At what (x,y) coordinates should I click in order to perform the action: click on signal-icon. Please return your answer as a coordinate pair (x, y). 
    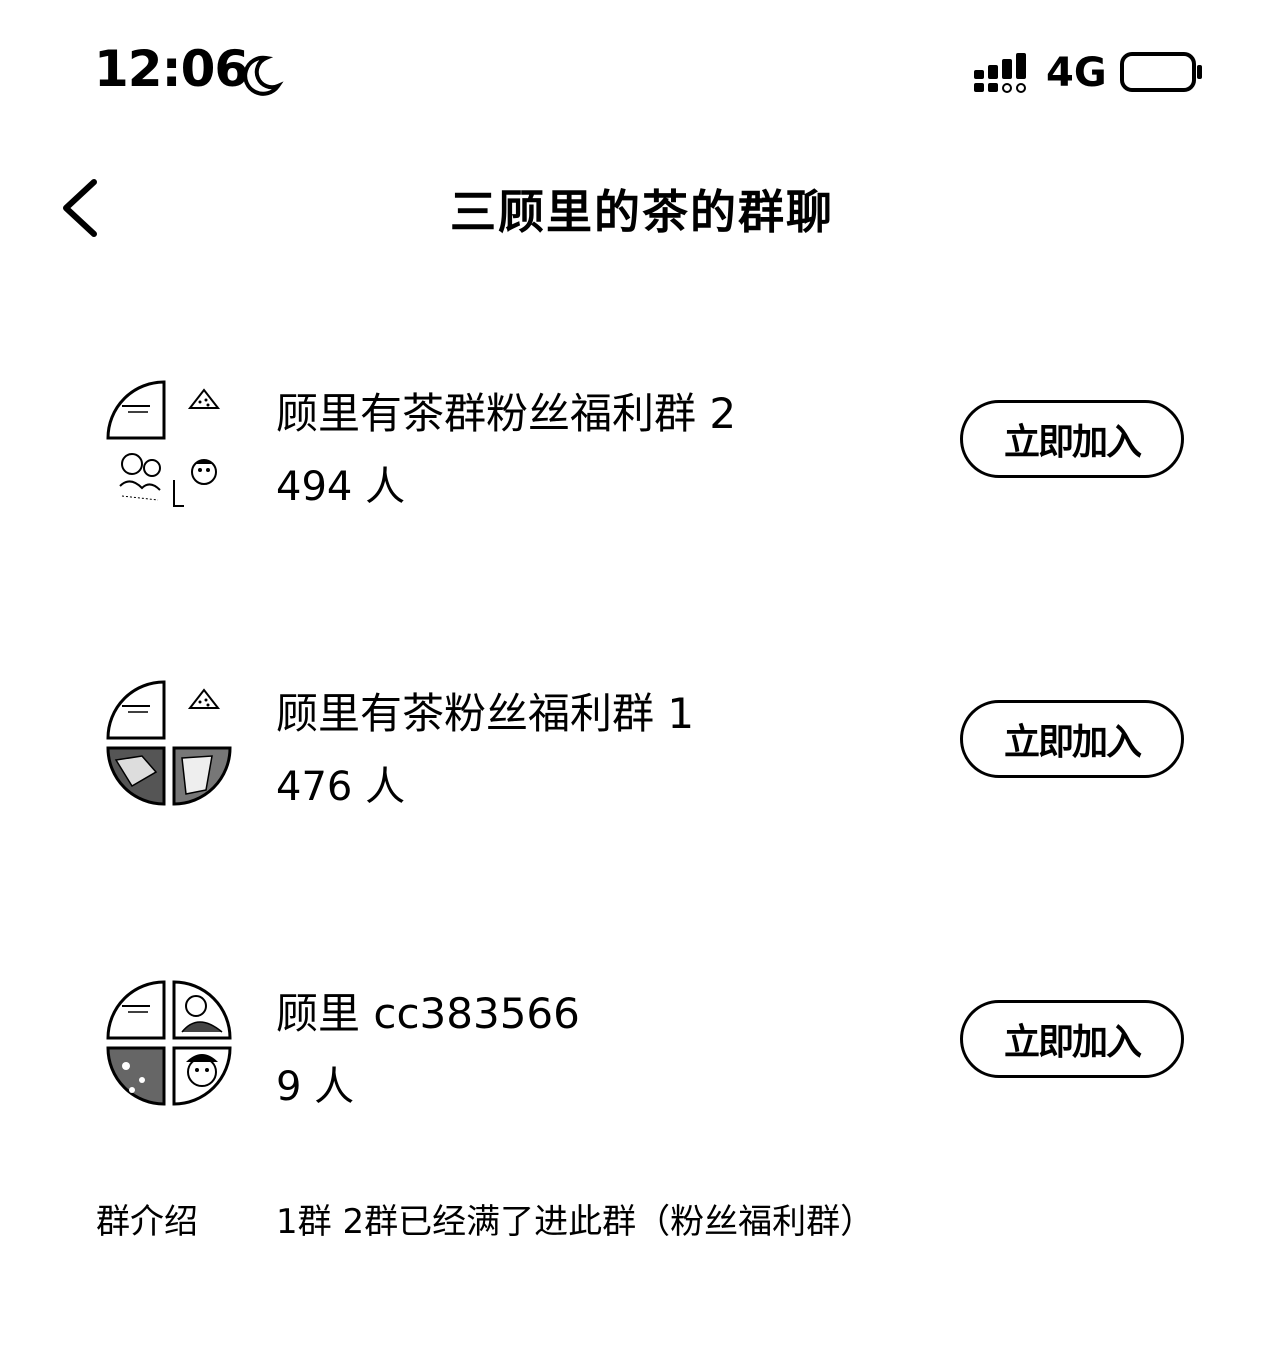
    Looking at the image, I should click on (1000, 73).